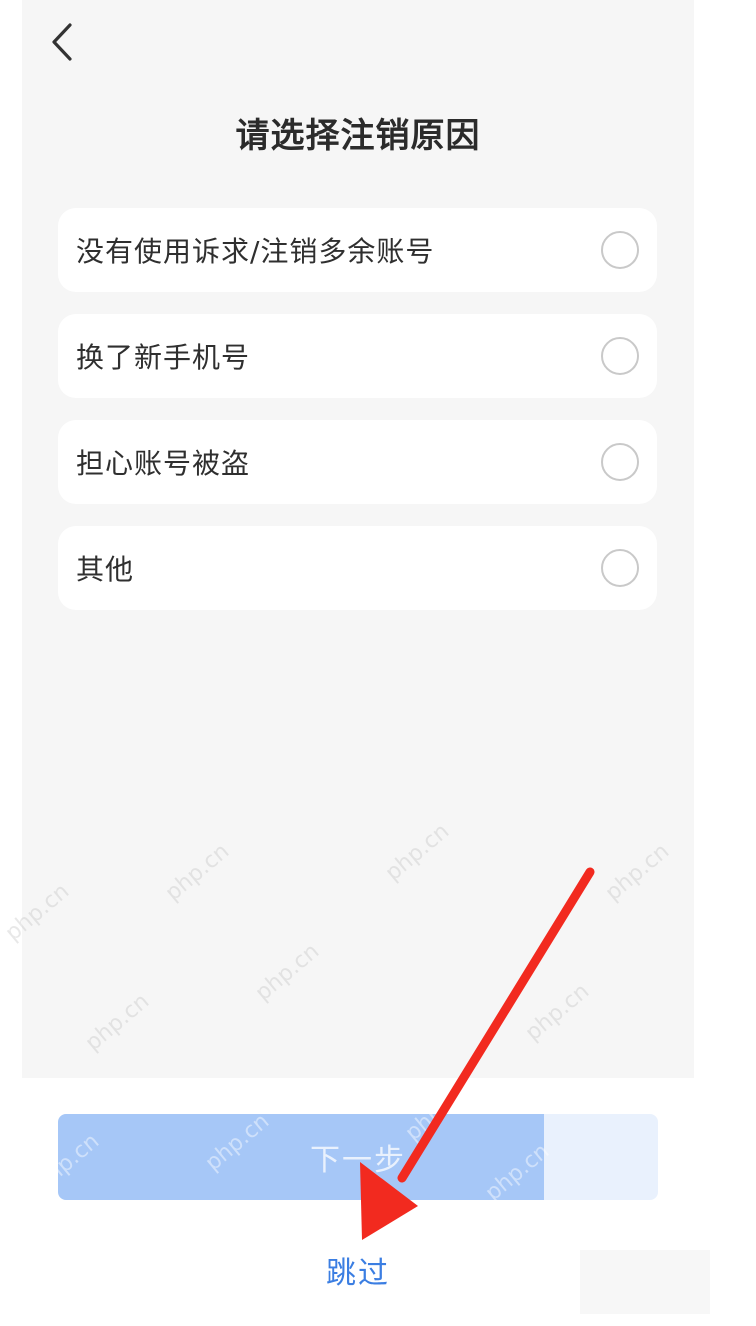  I want to click on reason-option-label: 担心账号被盗, so click(163, 463).